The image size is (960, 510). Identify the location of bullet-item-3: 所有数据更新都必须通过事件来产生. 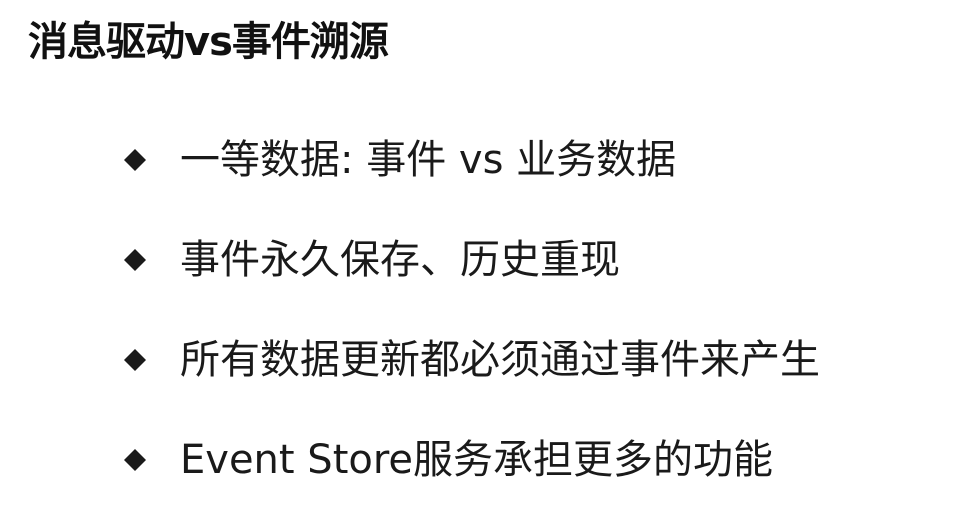
(469, 360).